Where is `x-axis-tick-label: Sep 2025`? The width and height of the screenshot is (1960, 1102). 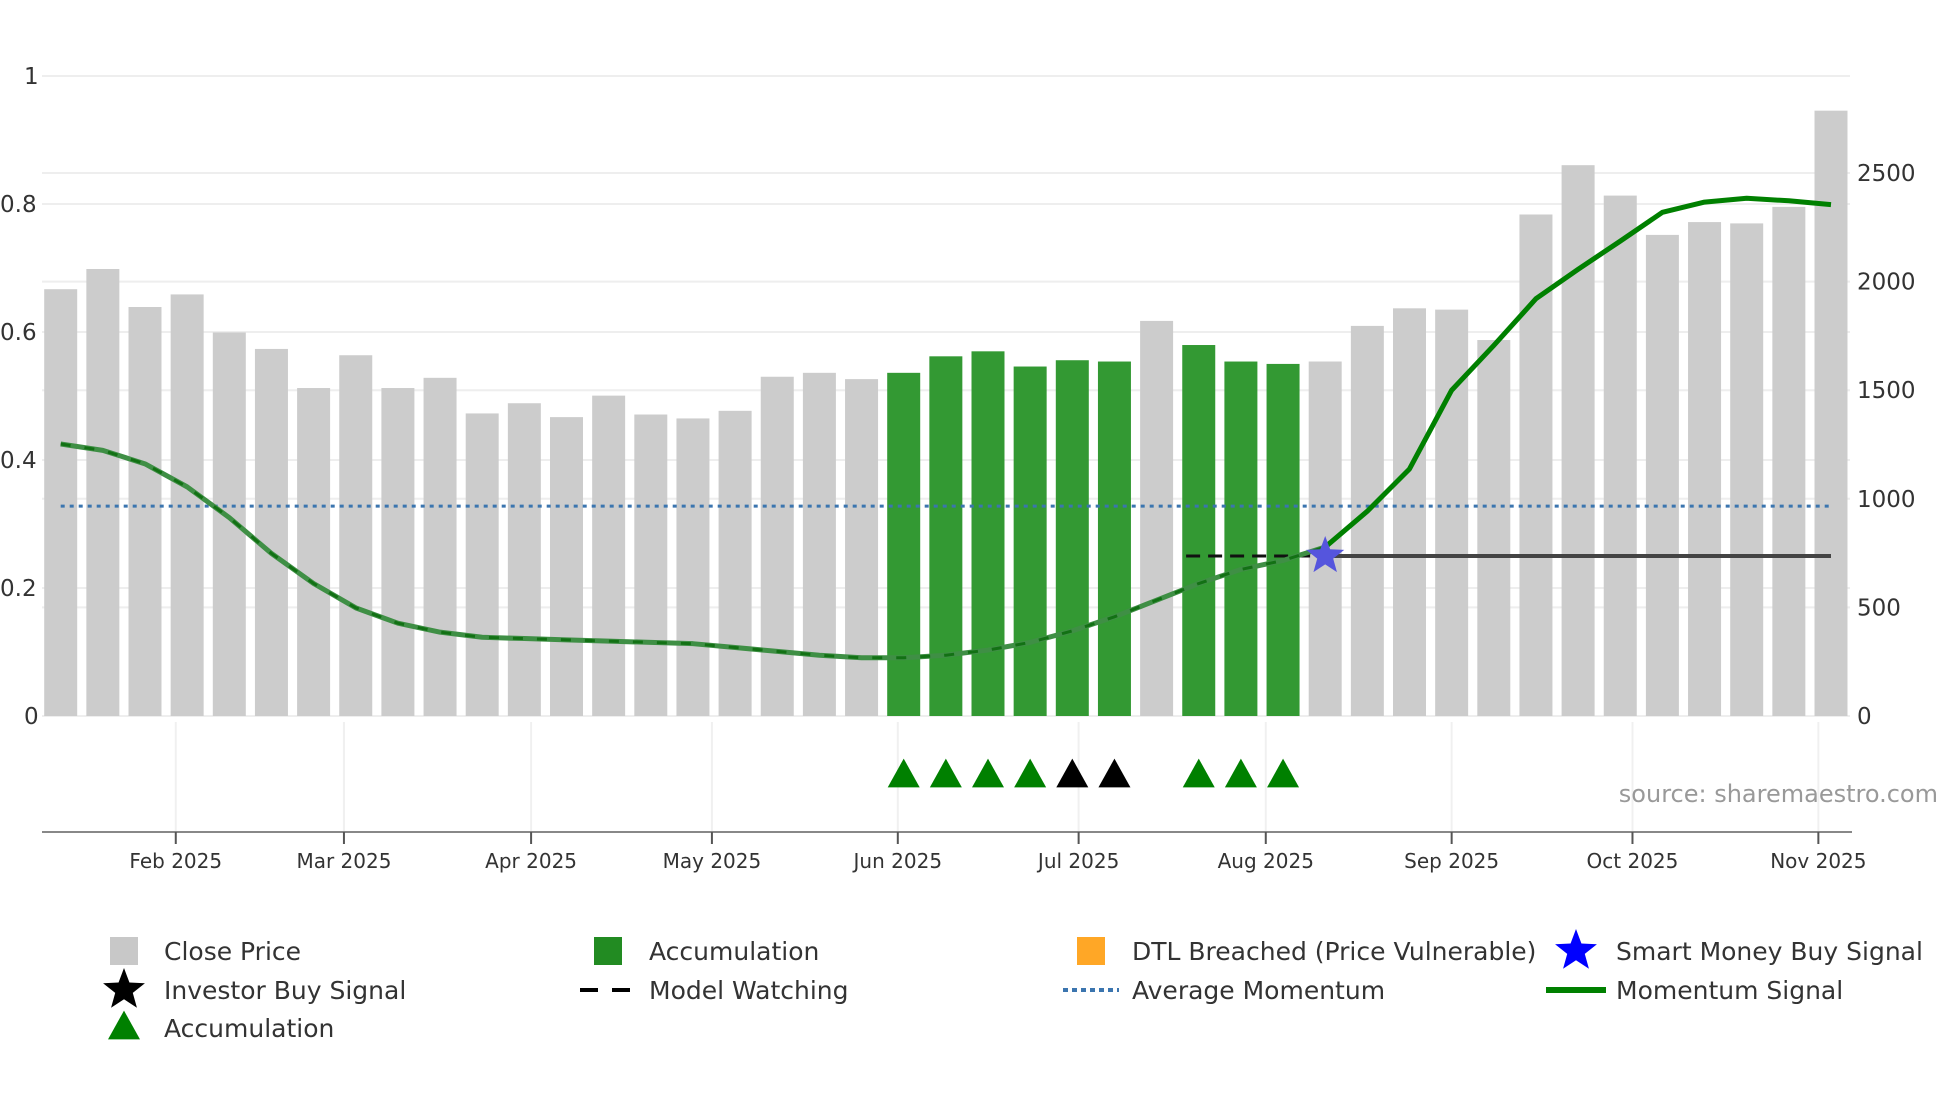
x-axis-tick-label: Sep 2025 is located at coordinates (1451, 861).